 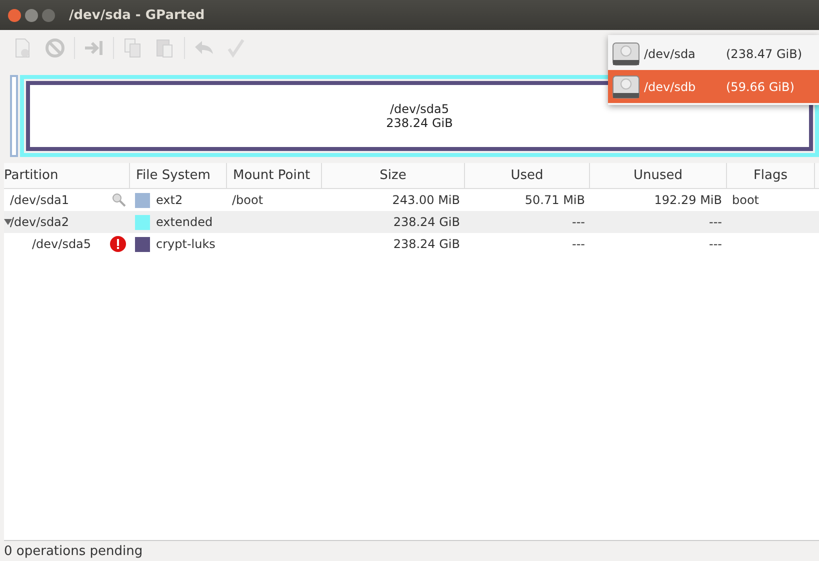 I want to click on column-header: Flags, so click(x=771, y=175).